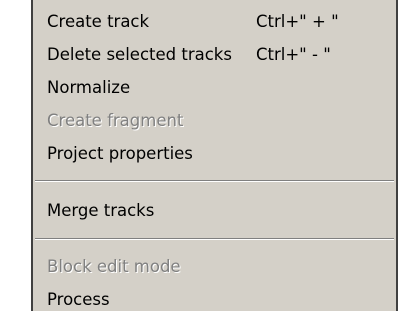 The image size is (400, 317). I want to click on menu-item-project-properties: Project properties, so click(214, 154).